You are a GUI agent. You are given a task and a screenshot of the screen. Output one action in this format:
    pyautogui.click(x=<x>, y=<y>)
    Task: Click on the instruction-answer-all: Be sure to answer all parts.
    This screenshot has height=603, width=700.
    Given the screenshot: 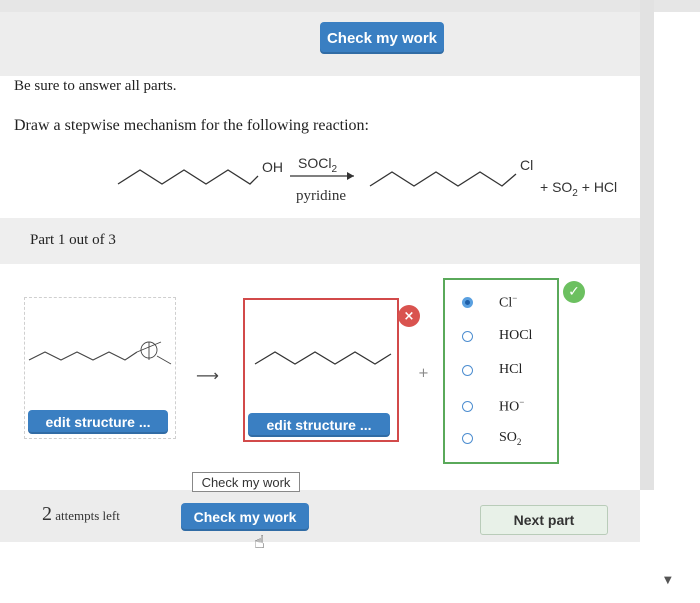 What is the action you would take?
    pyautogui.click(x=95, y=86)
    